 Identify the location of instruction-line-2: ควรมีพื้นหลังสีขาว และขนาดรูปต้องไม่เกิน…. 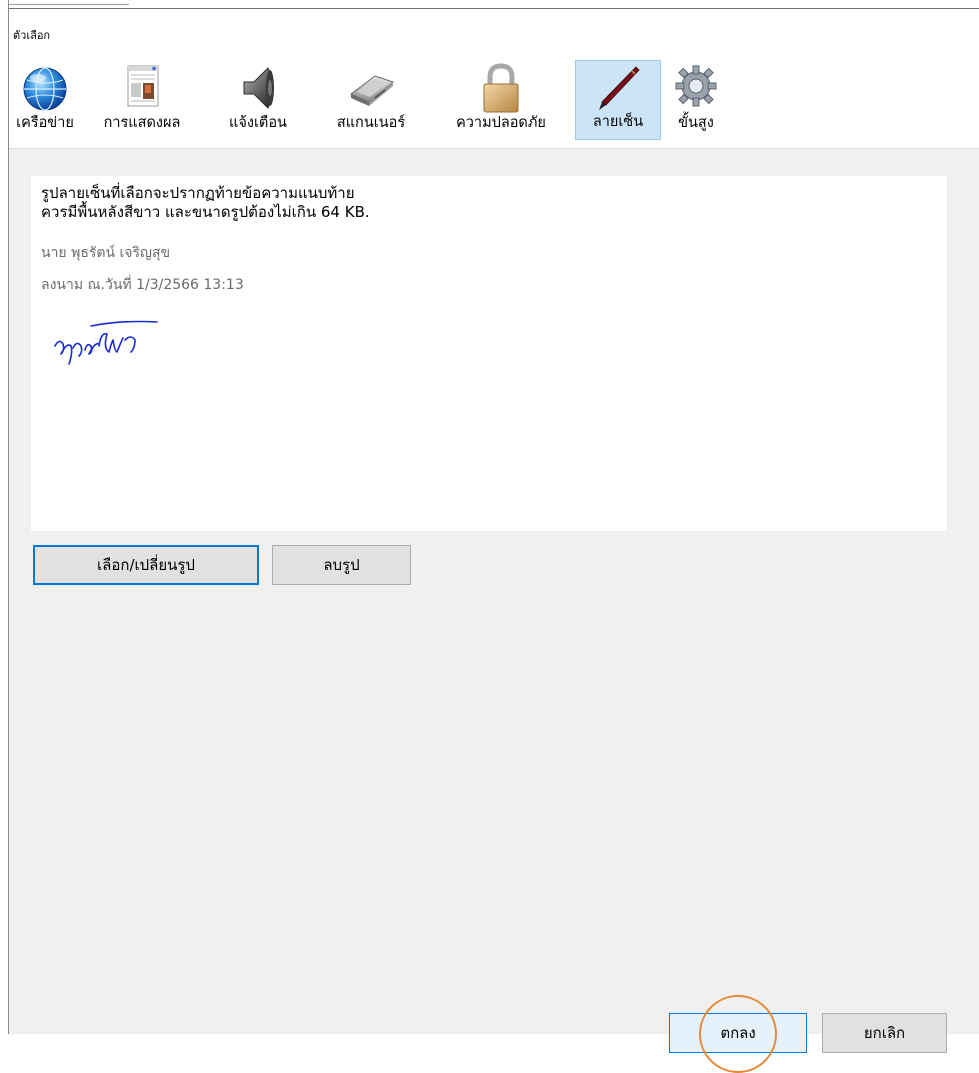
(205, 212).